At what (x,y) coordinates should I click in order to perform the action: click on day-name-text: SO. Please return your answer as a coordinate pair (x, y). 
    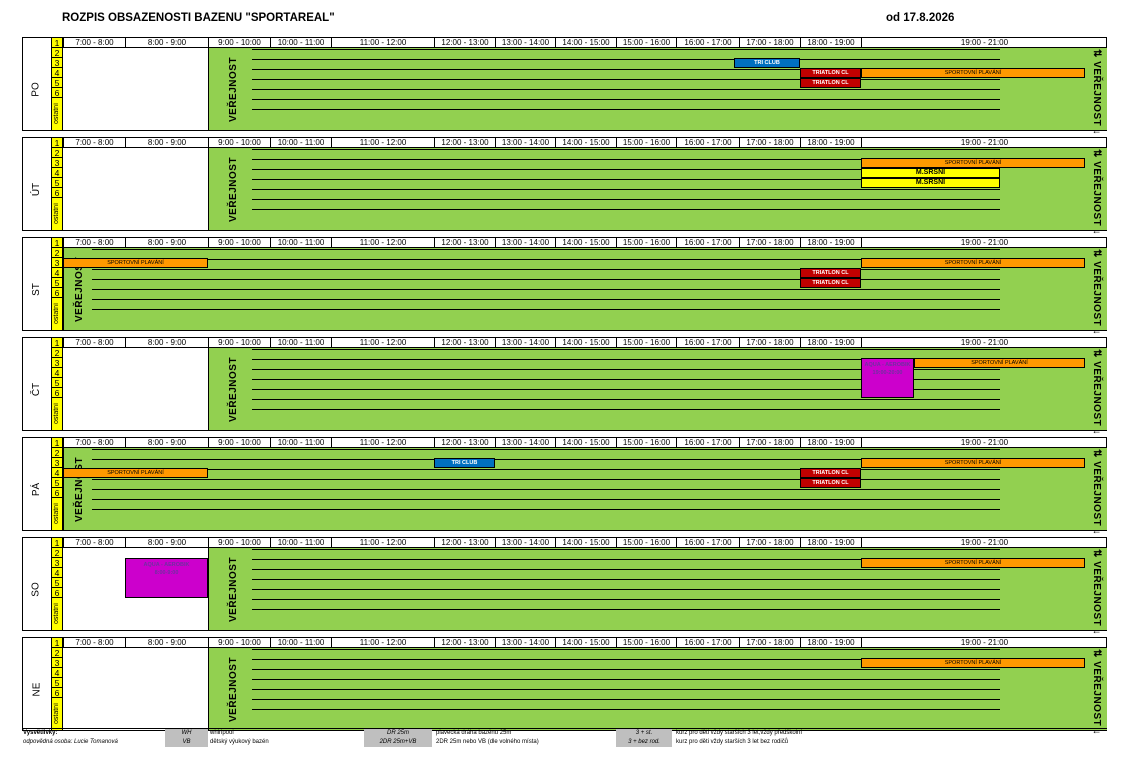
    Looking at the image, I should click on (36, 589).